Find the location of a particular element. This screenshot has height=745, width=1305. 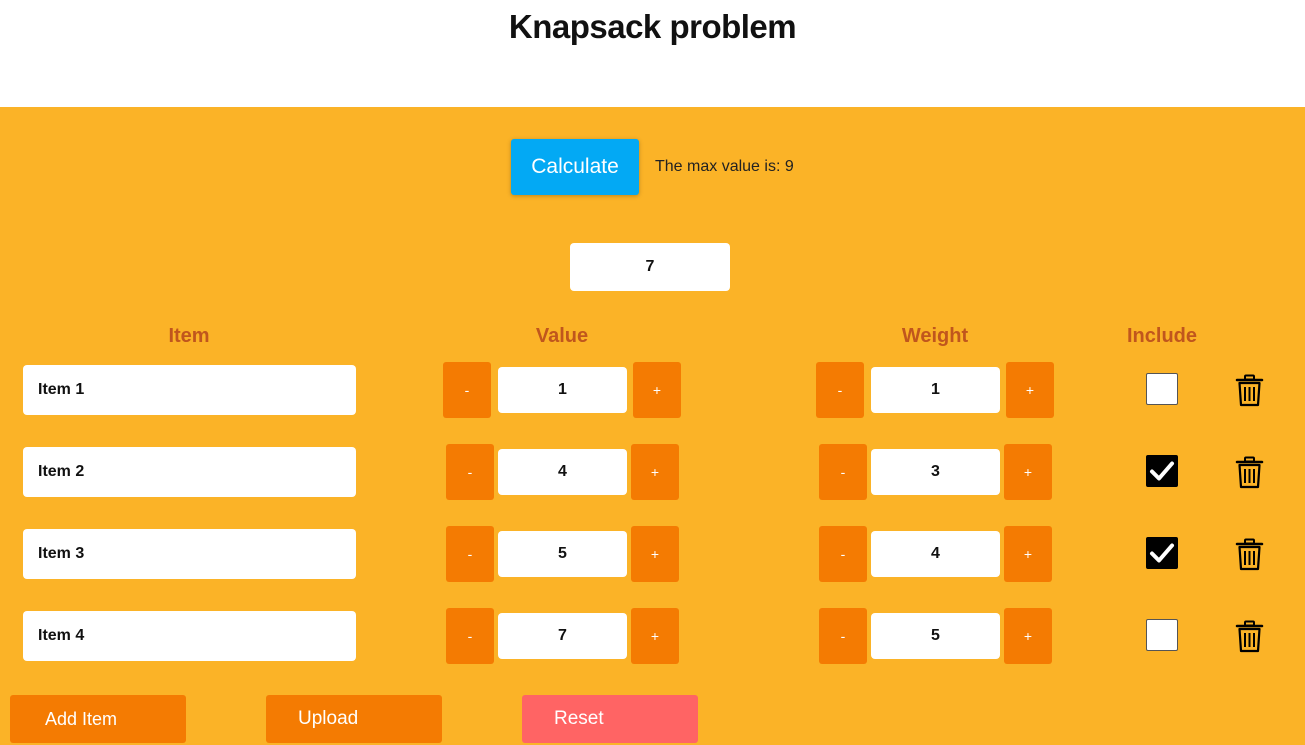

item-column-header: Item is located at coordinates (189, 336).